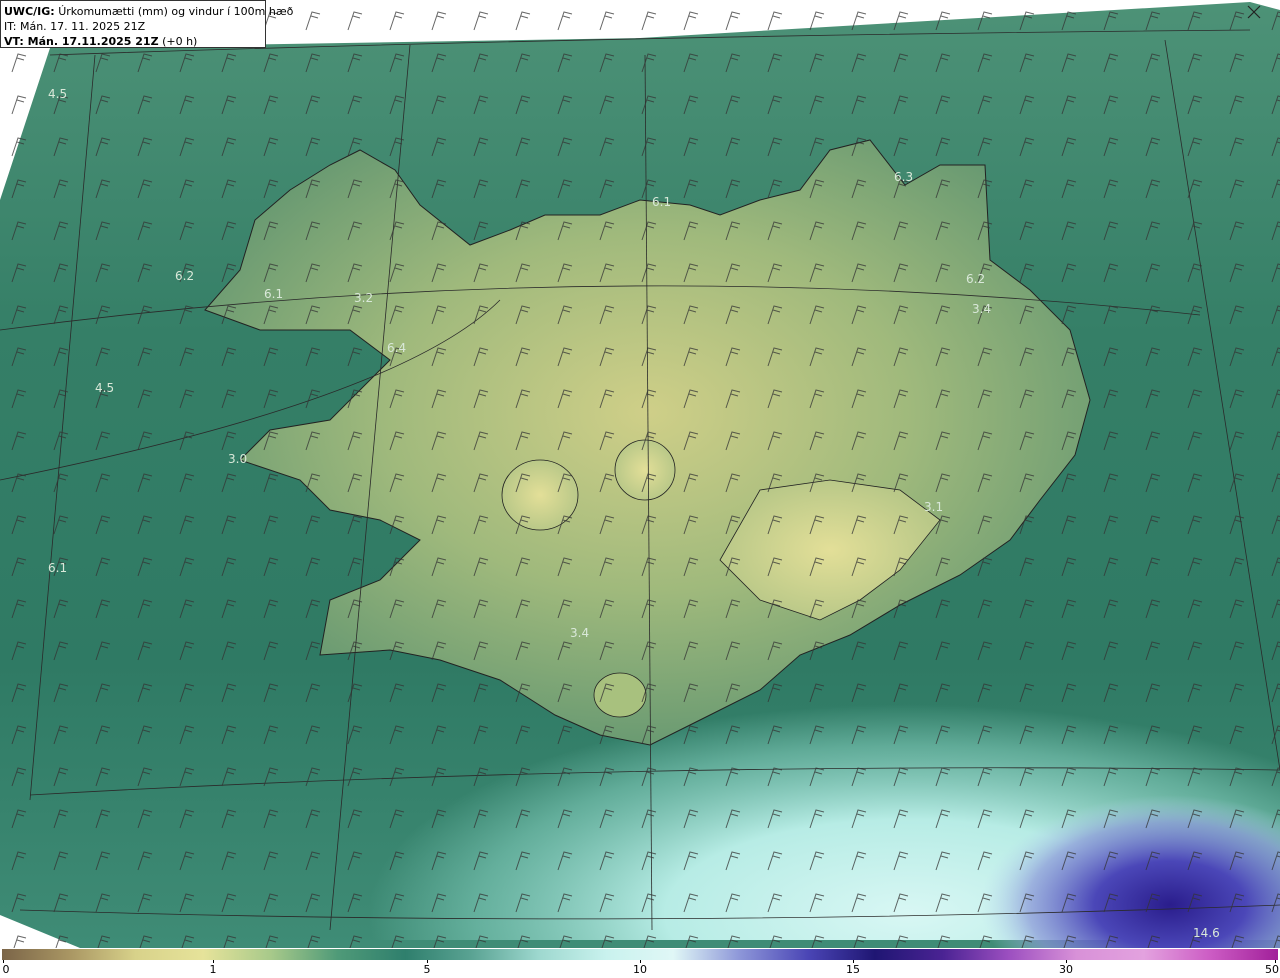 The image size is (1280, 978). I want to click on colorbar-tick-label: 0, so click(6, 969).